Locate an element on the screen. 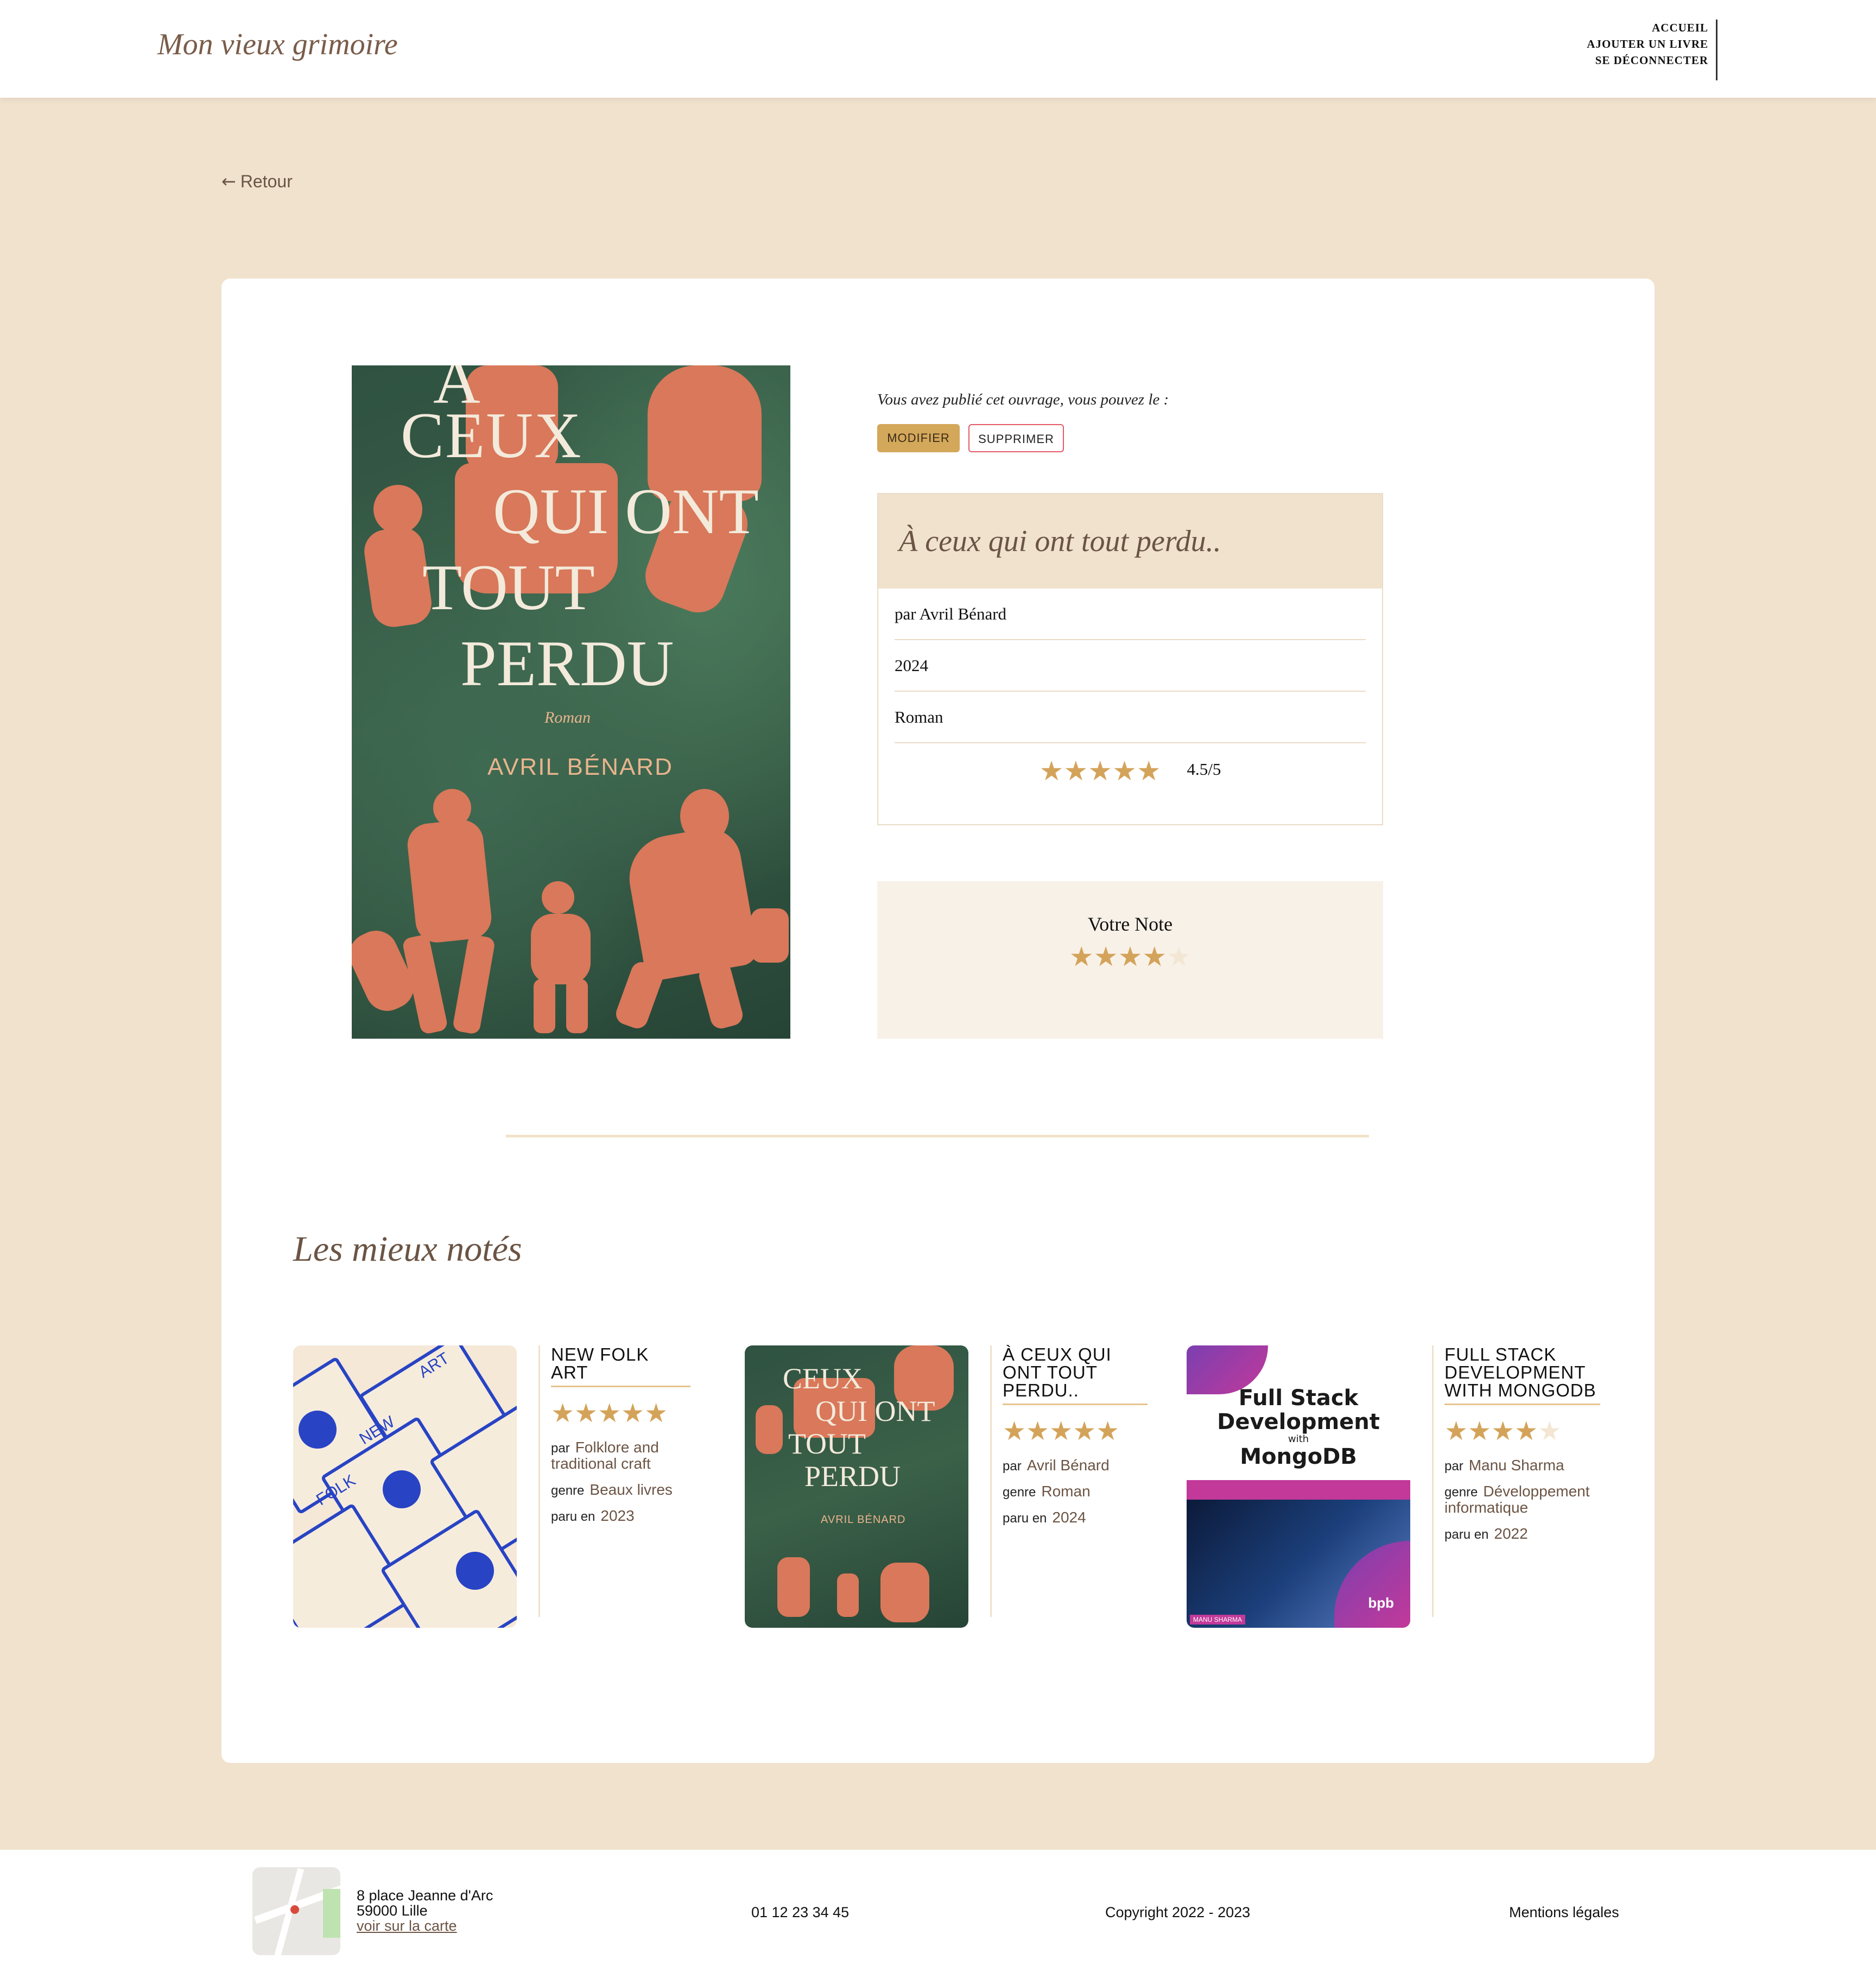 This screenshot has width=1876, height=1972. section-divider is located at coordinates (937, 1136).